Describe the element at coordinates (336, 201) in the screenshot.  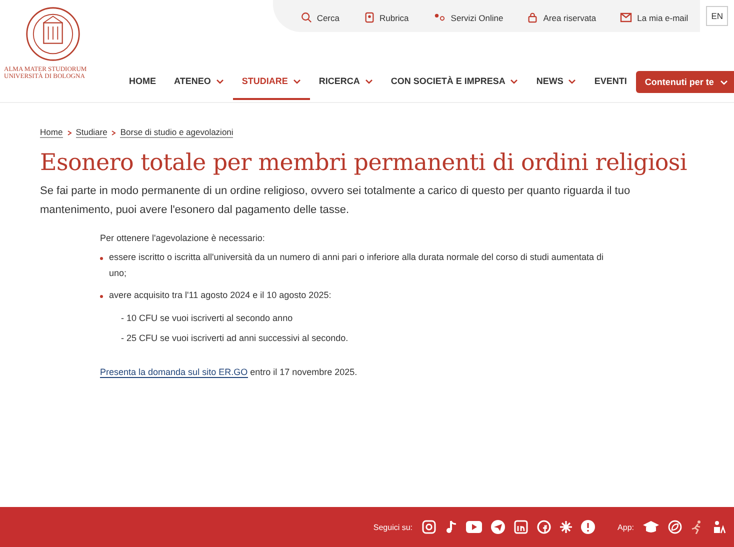
I see `intro-paragraph: Se fai parte in modo permanente di un ordine religioso, ovvero sei totalmente a carico di questo per quanto riguarda il tuo mantenimento, puoi avere l'esonero dal pagamento delle tasse.` at that location.